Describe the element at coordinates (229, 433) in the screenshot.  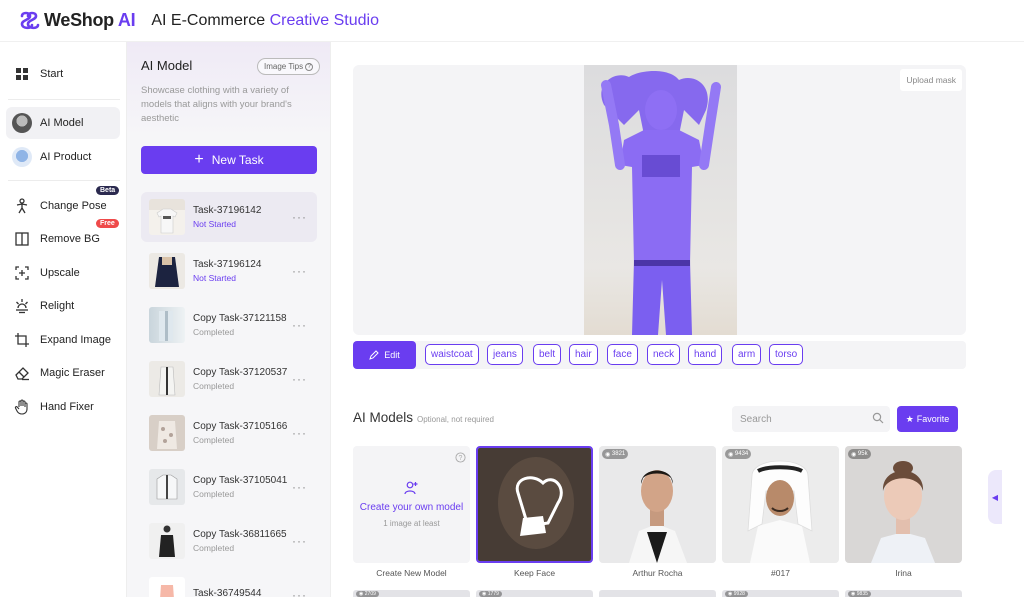
I see `task-item: Copy Task-37105166 Completed ···` at that location.